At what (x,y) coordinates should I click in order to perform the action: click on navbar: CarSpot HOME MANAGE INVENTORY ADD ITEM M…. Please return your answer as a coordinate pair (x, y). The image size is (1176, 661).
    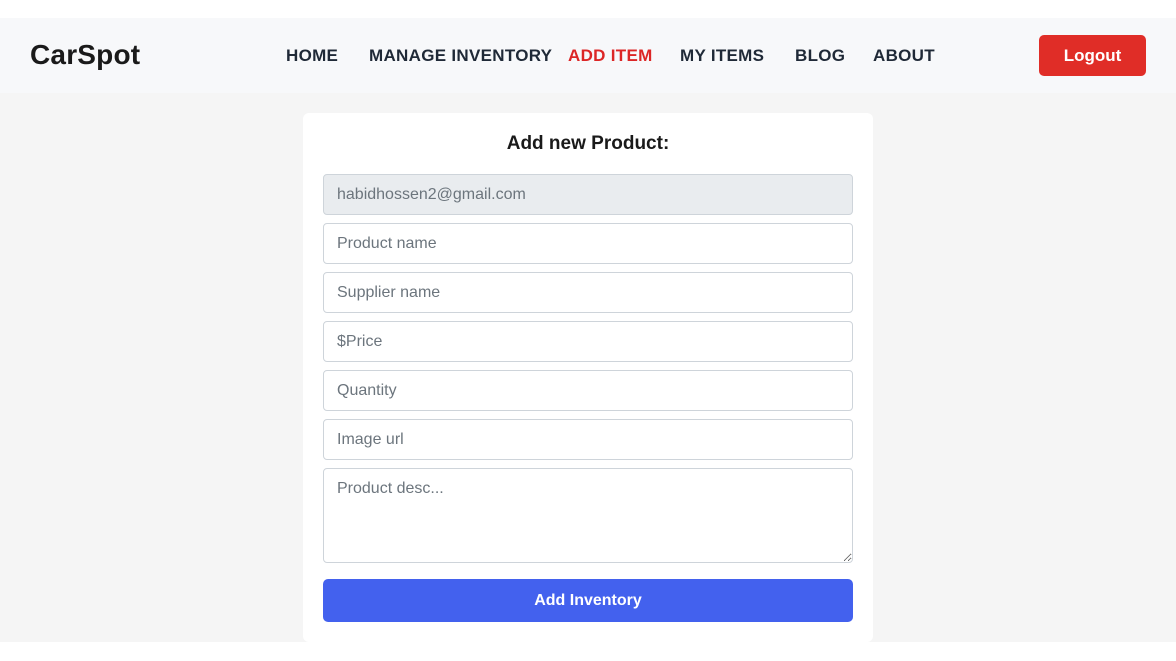
    Looking at the image, I should click on (588, 55).